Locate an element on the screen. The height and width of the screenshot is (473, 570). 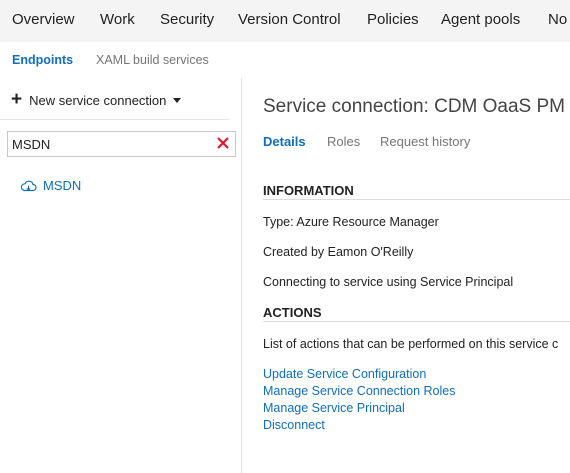
tab-work: Work is located at coordinates (117, 19).